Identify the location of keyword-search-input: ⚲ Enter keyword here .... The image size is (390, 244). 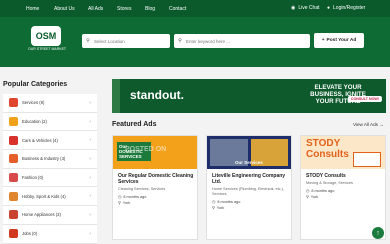
(242, 41).